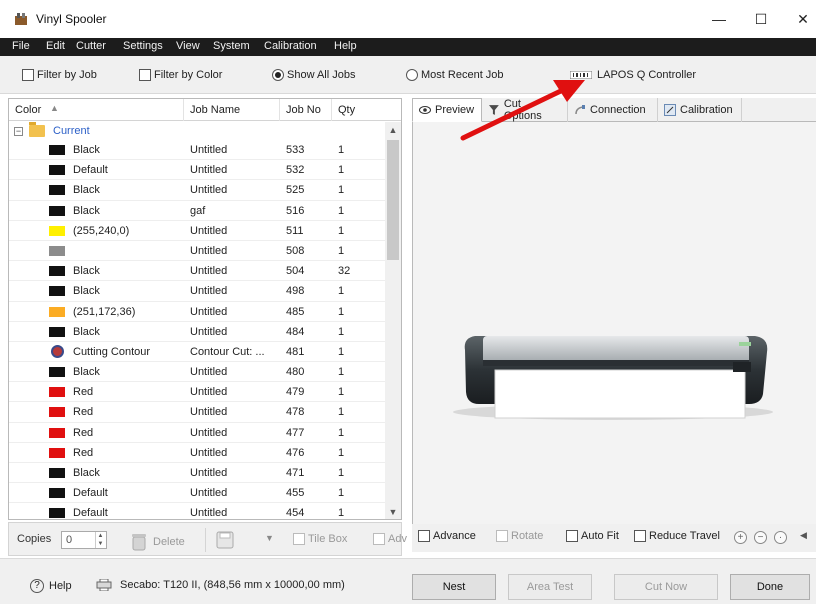  I want to click on menu-file: File, so click(21, 46).